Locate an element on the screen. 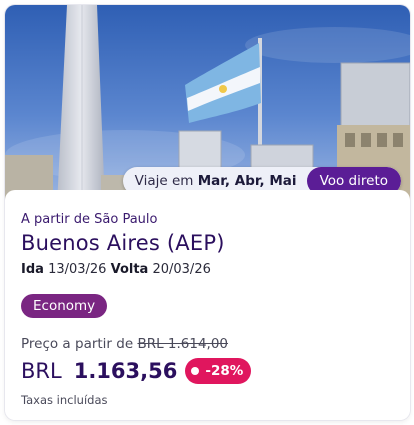 The height and width of the screenshot is (425, 414). discount-value: -28% is located at coordinates (224, 371).